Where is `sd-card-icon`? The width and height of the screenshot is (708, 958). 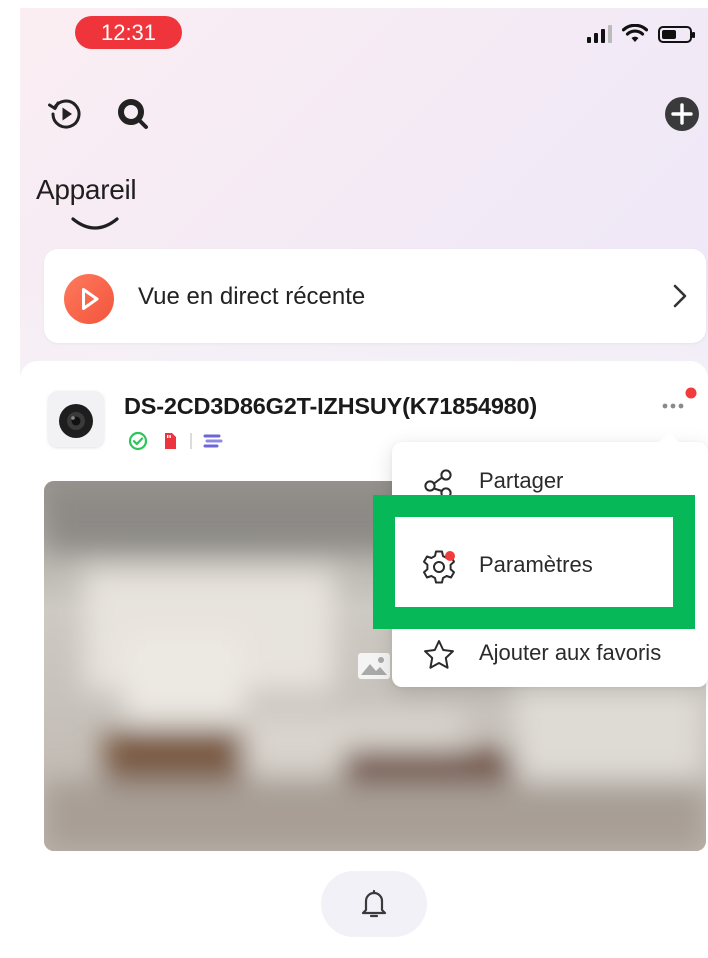
sd-card-icon is located at coordinates (170, 441).